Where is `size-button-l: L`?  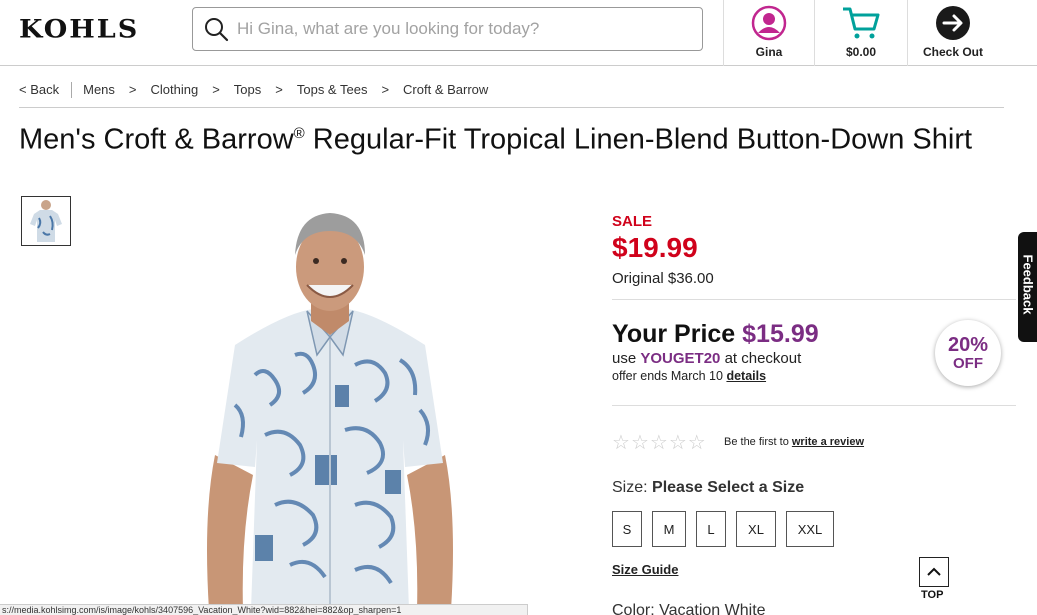
size-button-l: L is located at coordinates (711, 529).